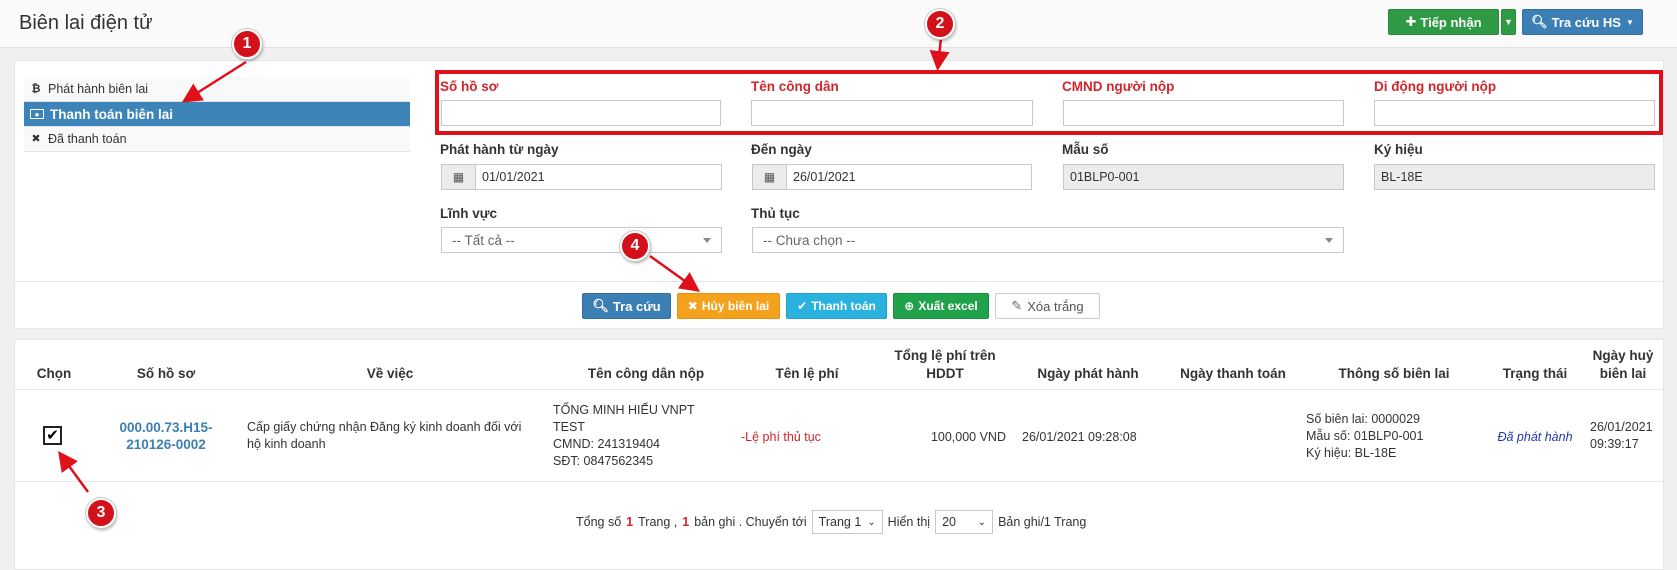  What do you see at coordinates (86, 23) in the screenshot?
I see `page-title: Biên lai điện tử` at bounding box center [86, 23].